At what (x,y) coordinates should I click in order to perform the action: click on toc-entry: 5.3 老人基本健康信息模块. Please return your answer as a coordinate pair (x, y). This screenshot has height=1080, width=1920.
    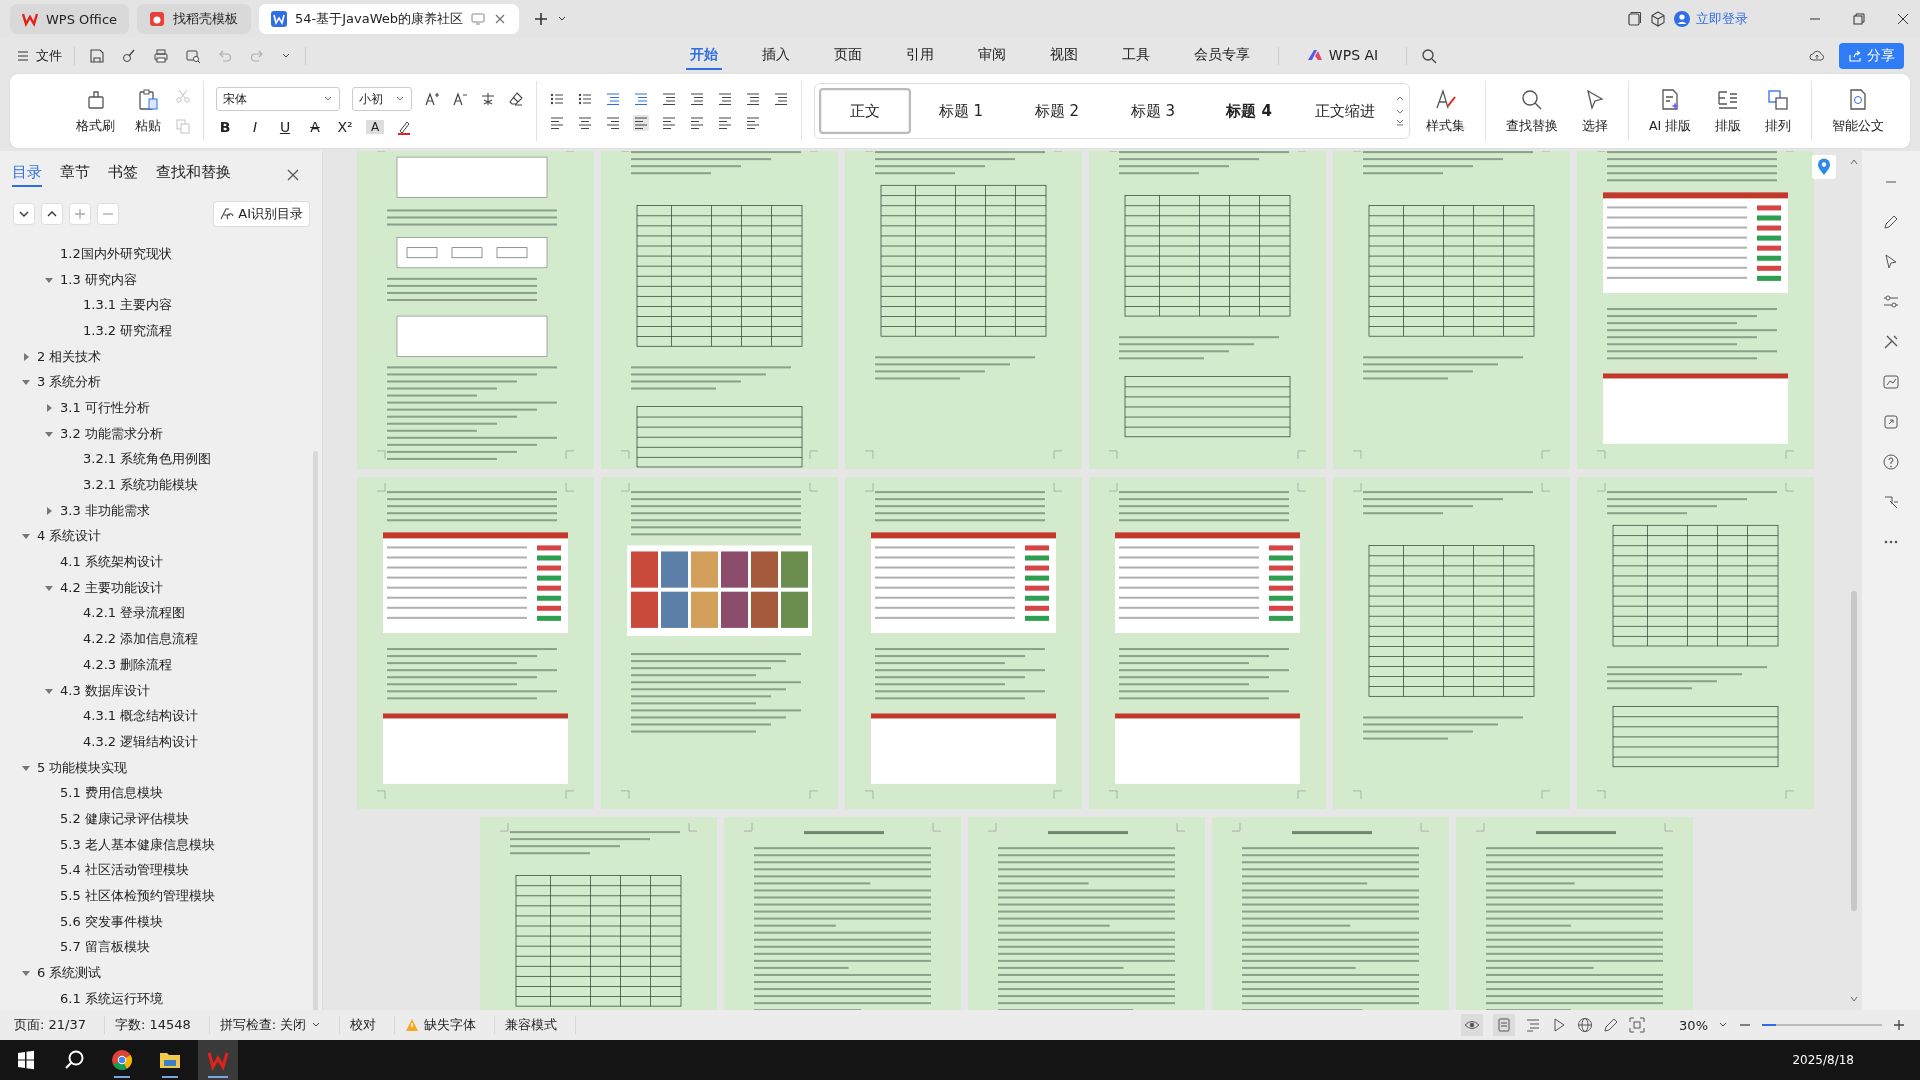
    Looking at the image, I should click on (137, 844).